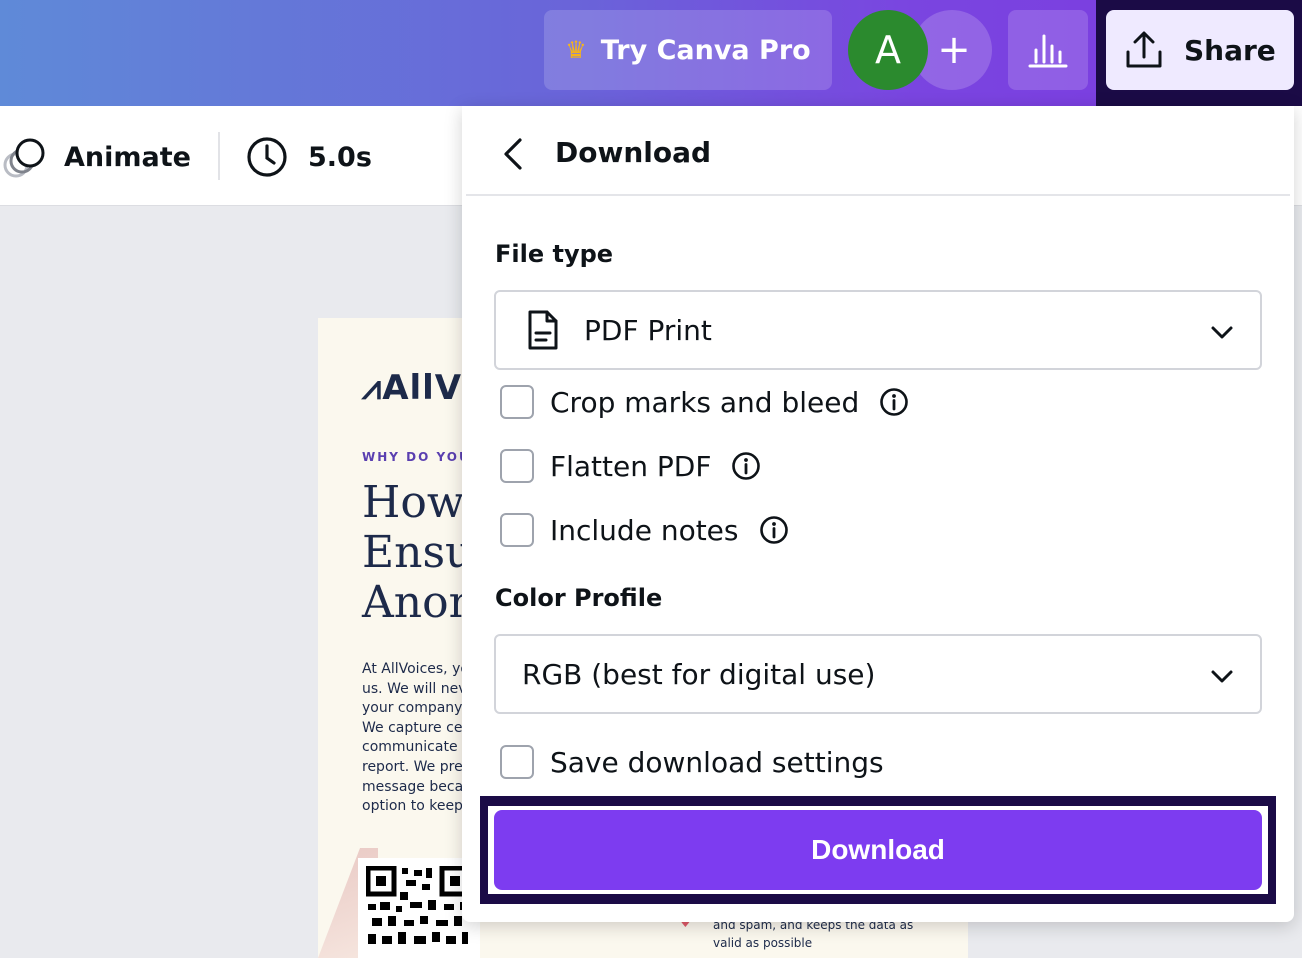 This screenshot has width=1302, height=958. Describe the element at coordinates (517, 762) in the screenshot. I see `save-settings-checkbox` at that location.